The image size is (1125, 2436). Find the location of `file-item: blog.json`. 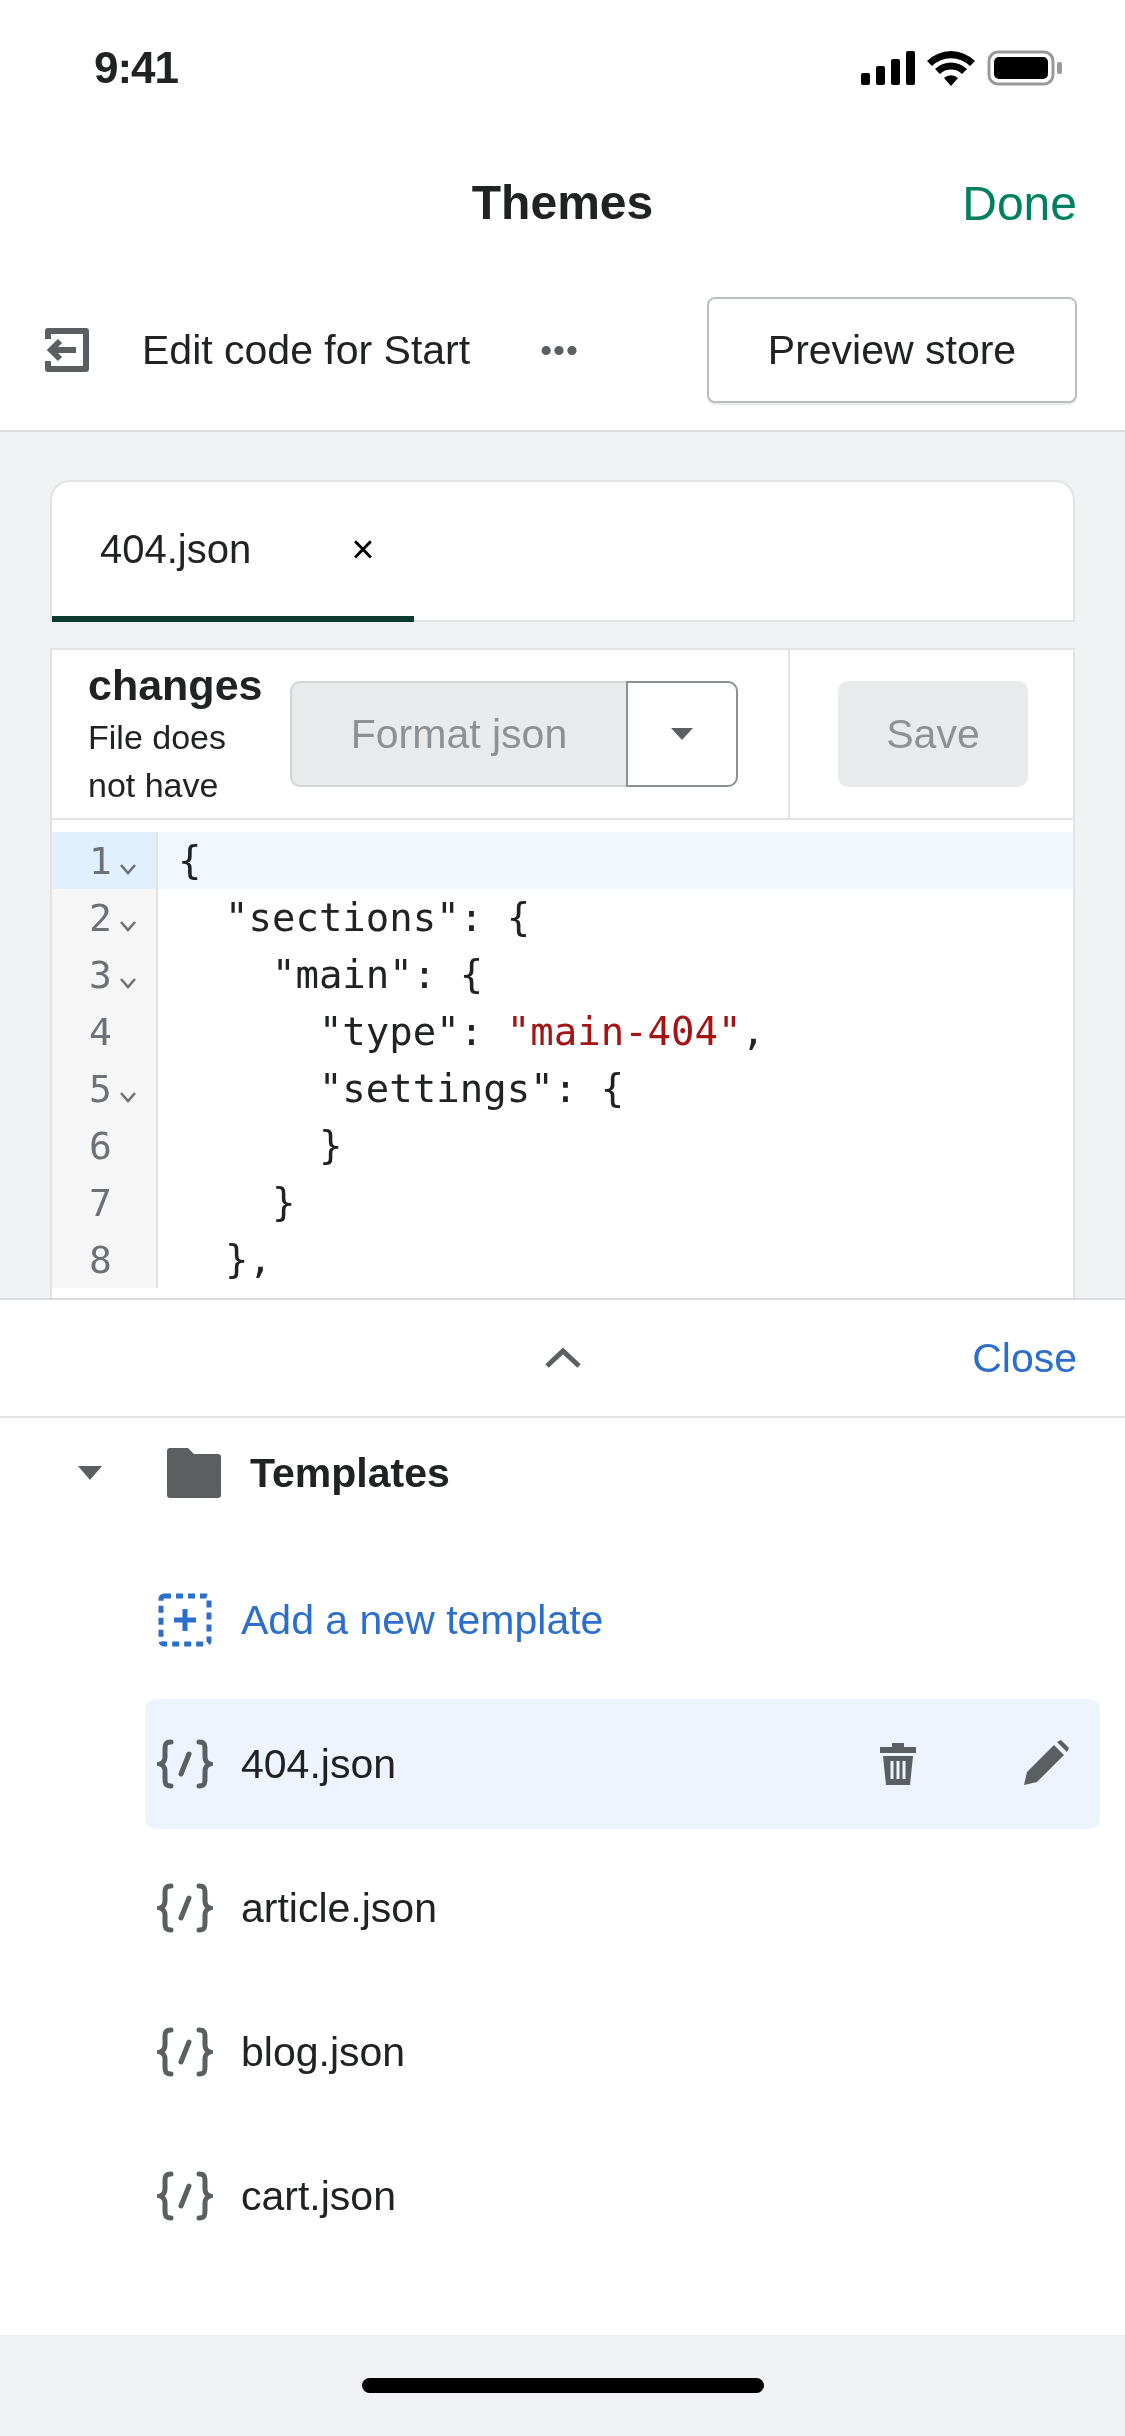

file-item: blog.json is located at coordinates (622, 2052).